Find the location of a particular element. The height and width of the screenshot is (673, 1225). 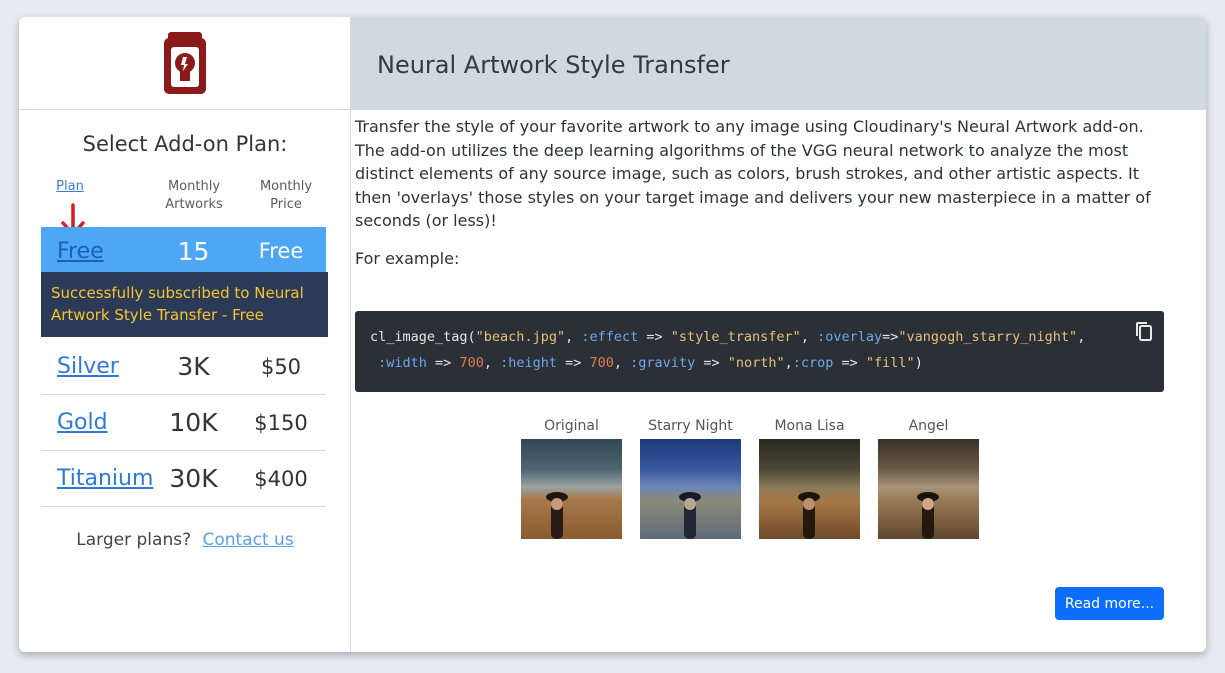

plan-row-silver: Silver 3K $50 is located at coordinates (183, 367).